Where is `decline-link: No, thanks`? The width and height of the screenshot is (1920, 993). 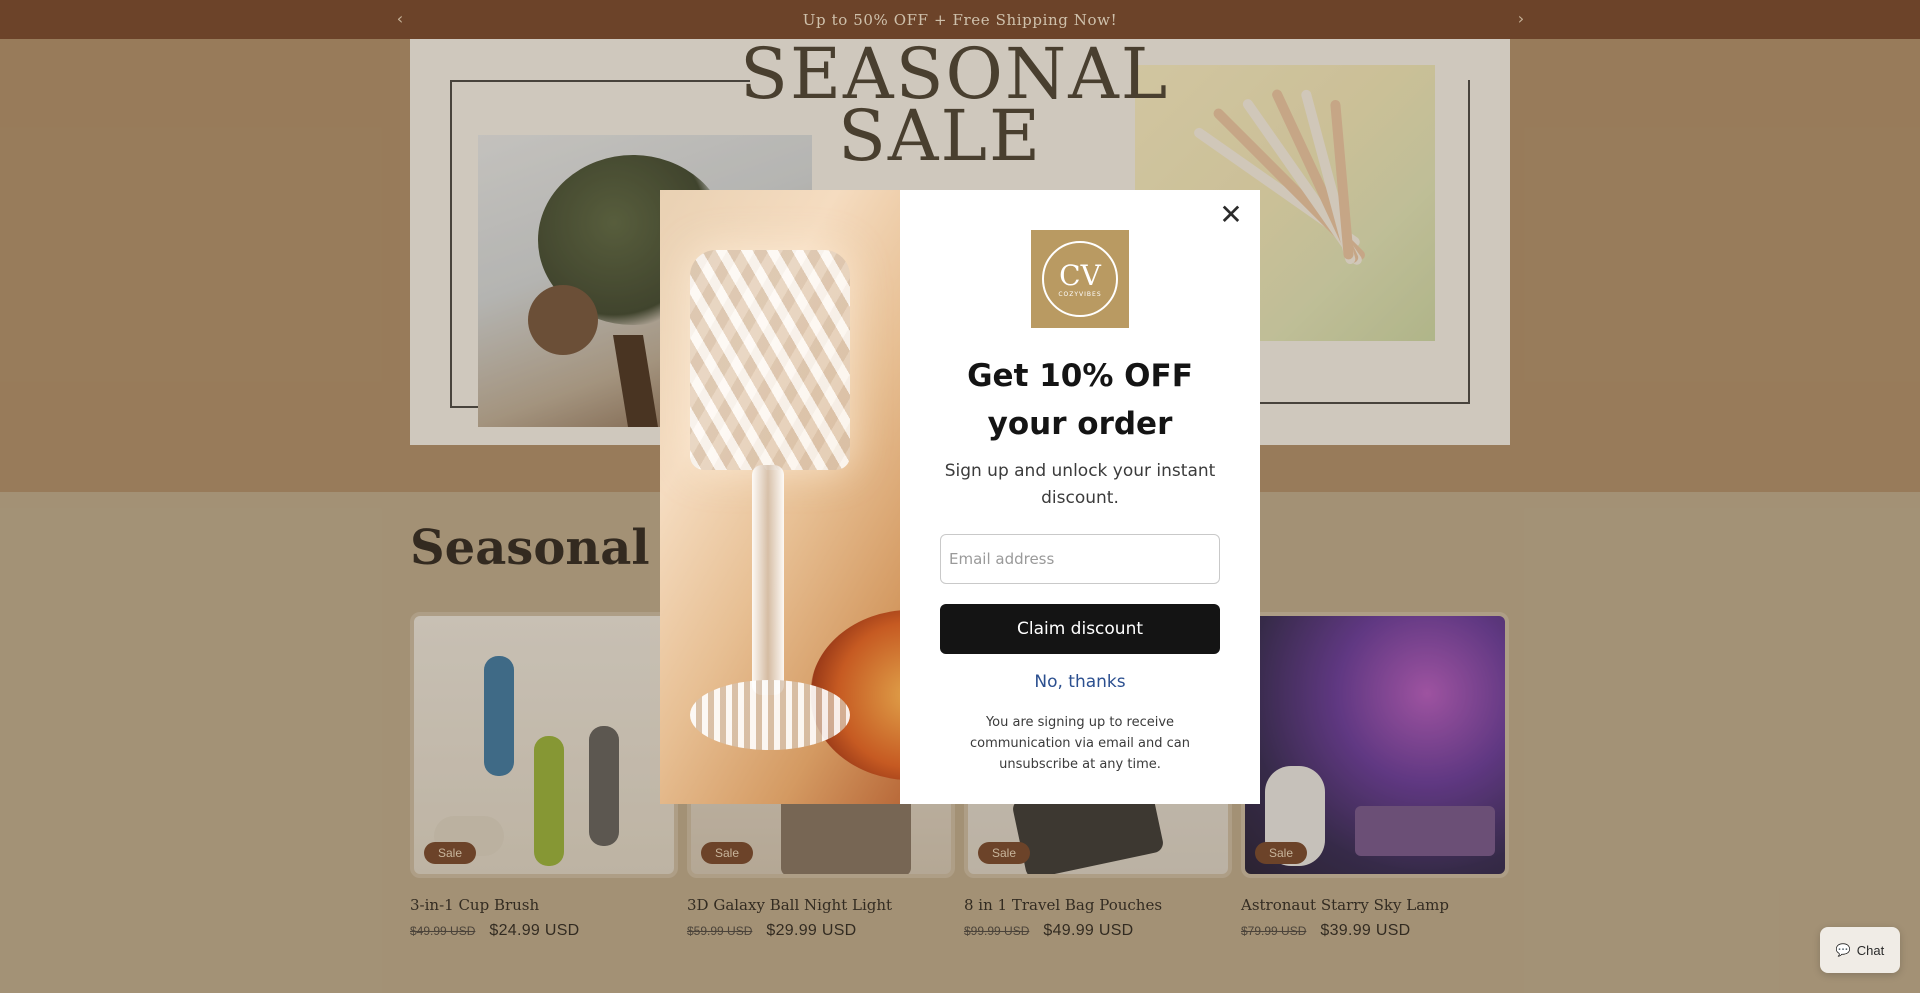
decline-link: No, thanks is located at coordinates (1080, 682).